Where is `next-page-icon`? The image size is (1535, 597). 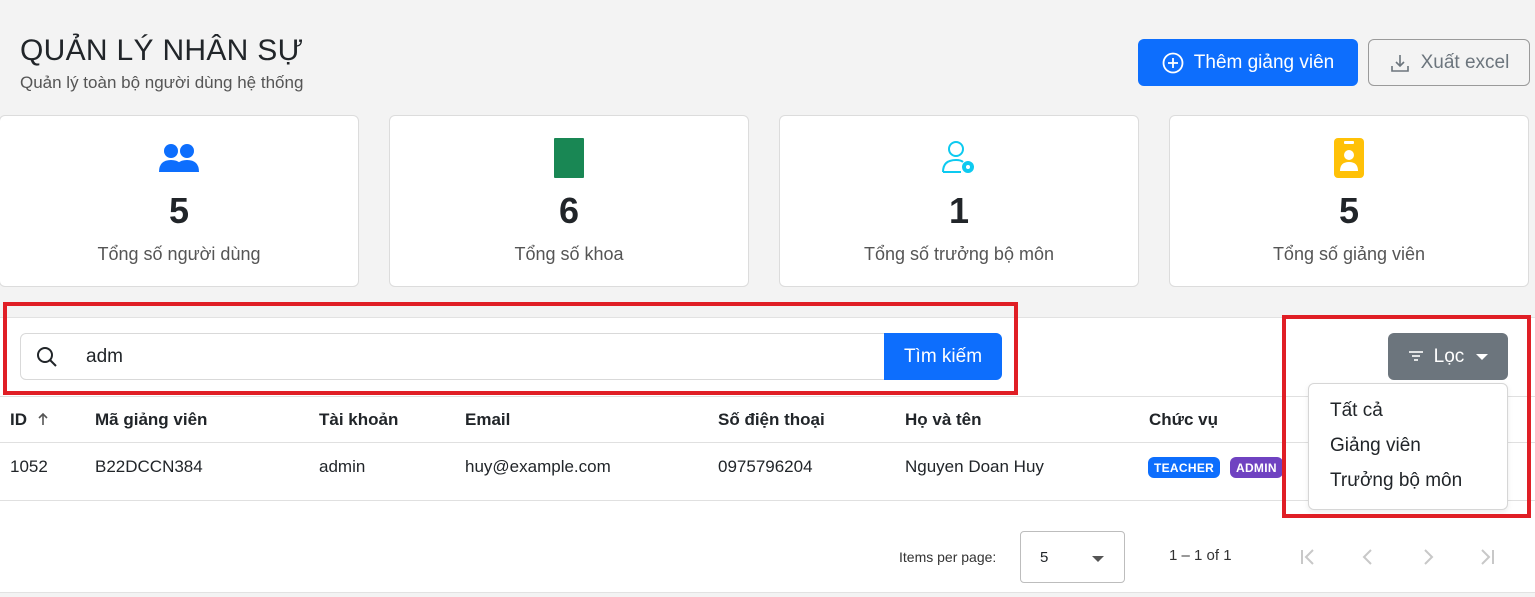 next-page-icon is located at coordinates (1428, 557).